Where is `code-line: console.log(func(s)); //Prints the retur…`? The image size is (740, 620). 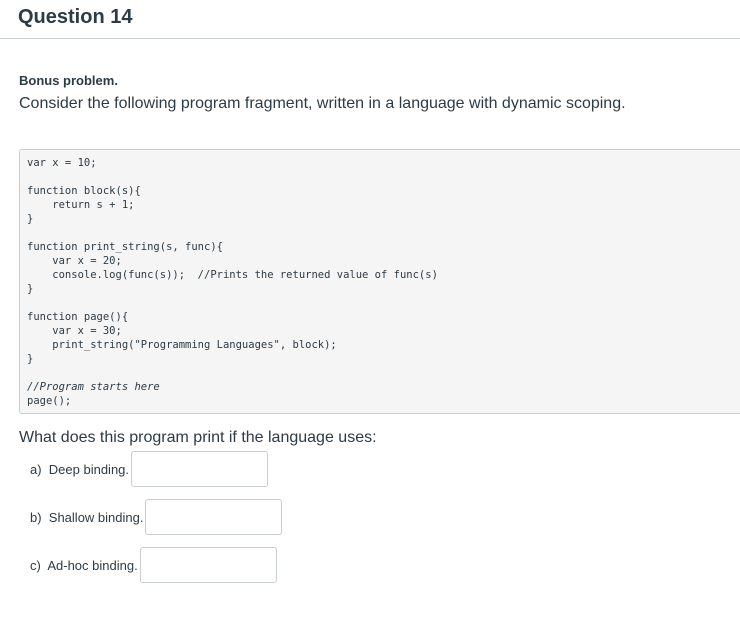 code-line: console.log(func(s)); //Prints the retur… is located at coordinates (232, 275).